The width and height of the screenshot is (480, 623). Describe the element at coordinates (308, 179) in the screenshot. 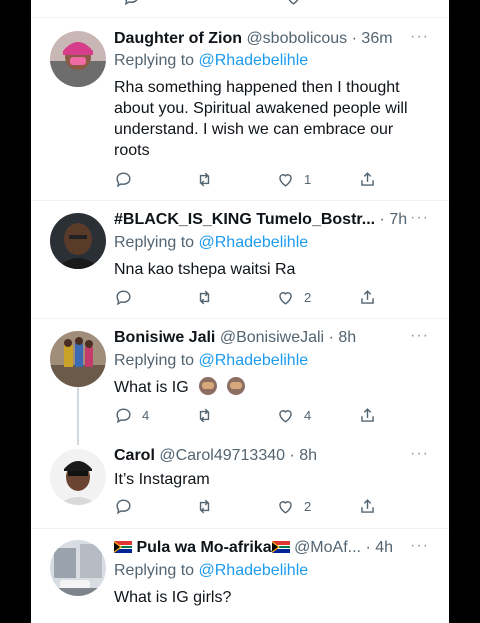

I see `like-count: 1` at that location.